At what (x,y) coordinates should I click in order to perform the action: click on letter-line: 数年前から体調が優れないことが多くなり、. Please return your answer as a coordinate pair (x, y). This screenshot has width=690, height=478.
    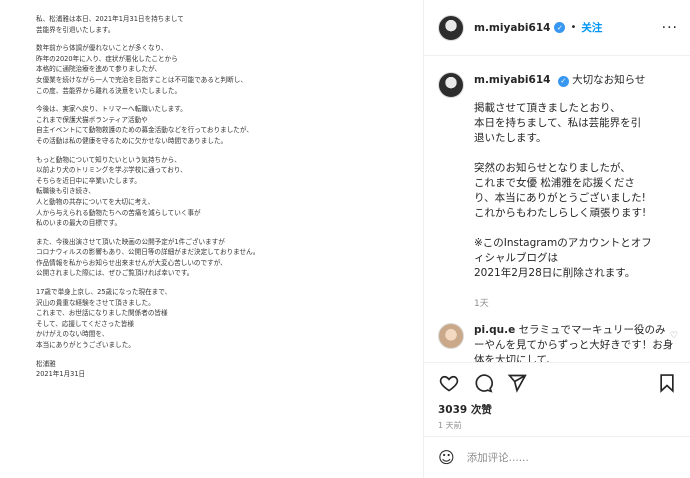
    Looking at the image, I should click on (102, 48).